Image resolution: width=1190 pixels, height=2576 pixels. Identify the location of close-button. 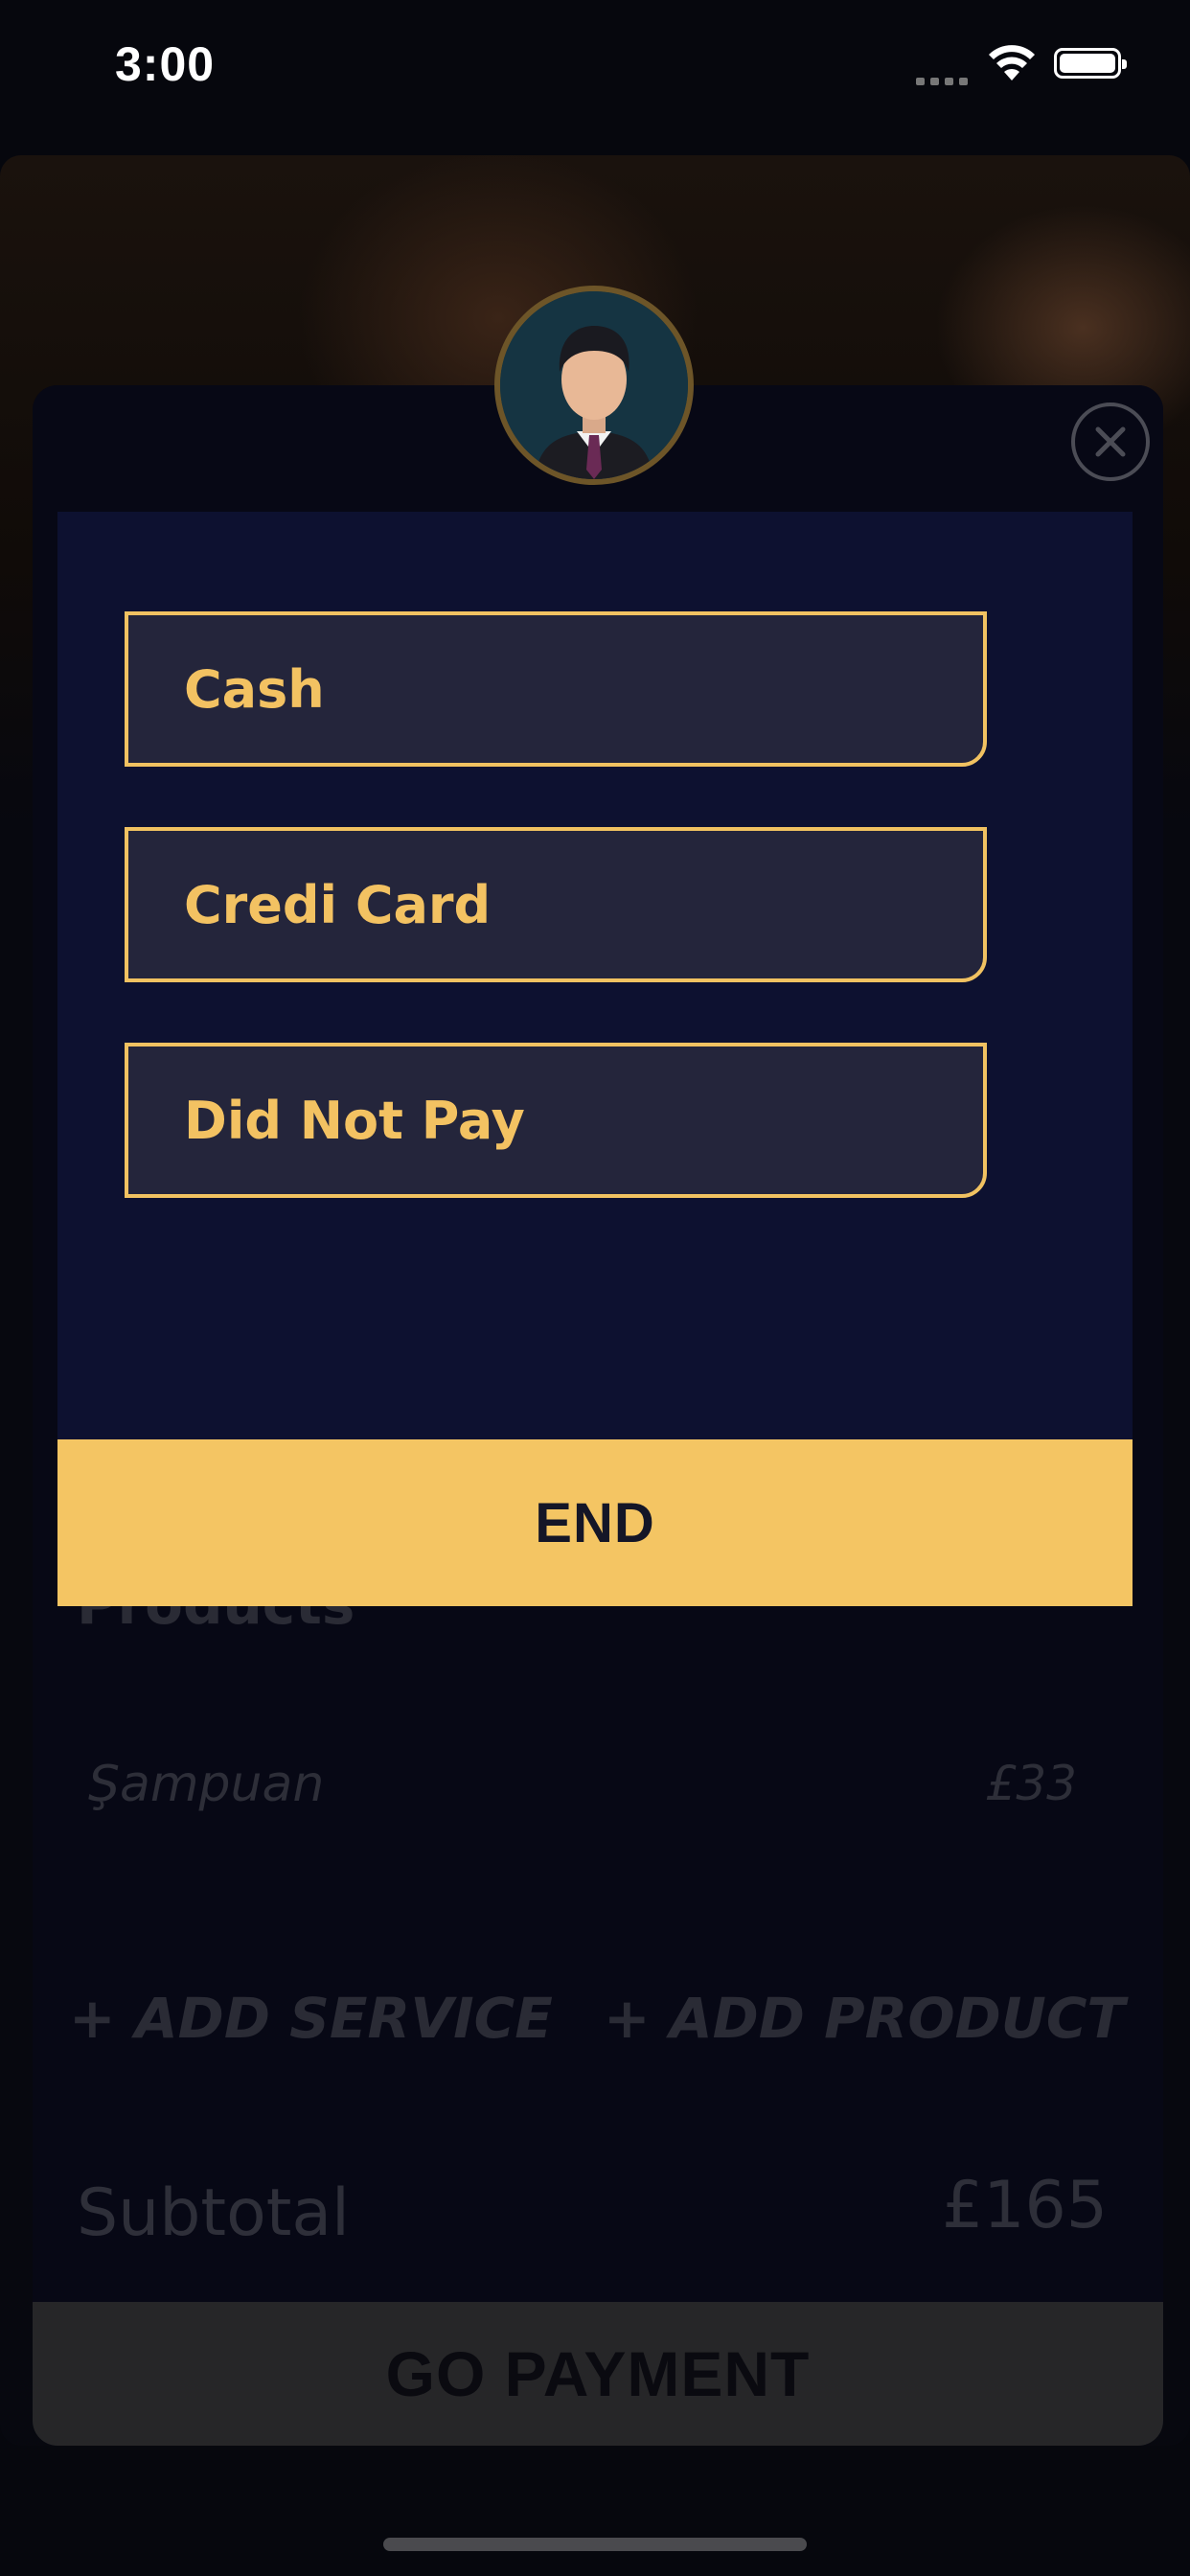
(1110, 441).